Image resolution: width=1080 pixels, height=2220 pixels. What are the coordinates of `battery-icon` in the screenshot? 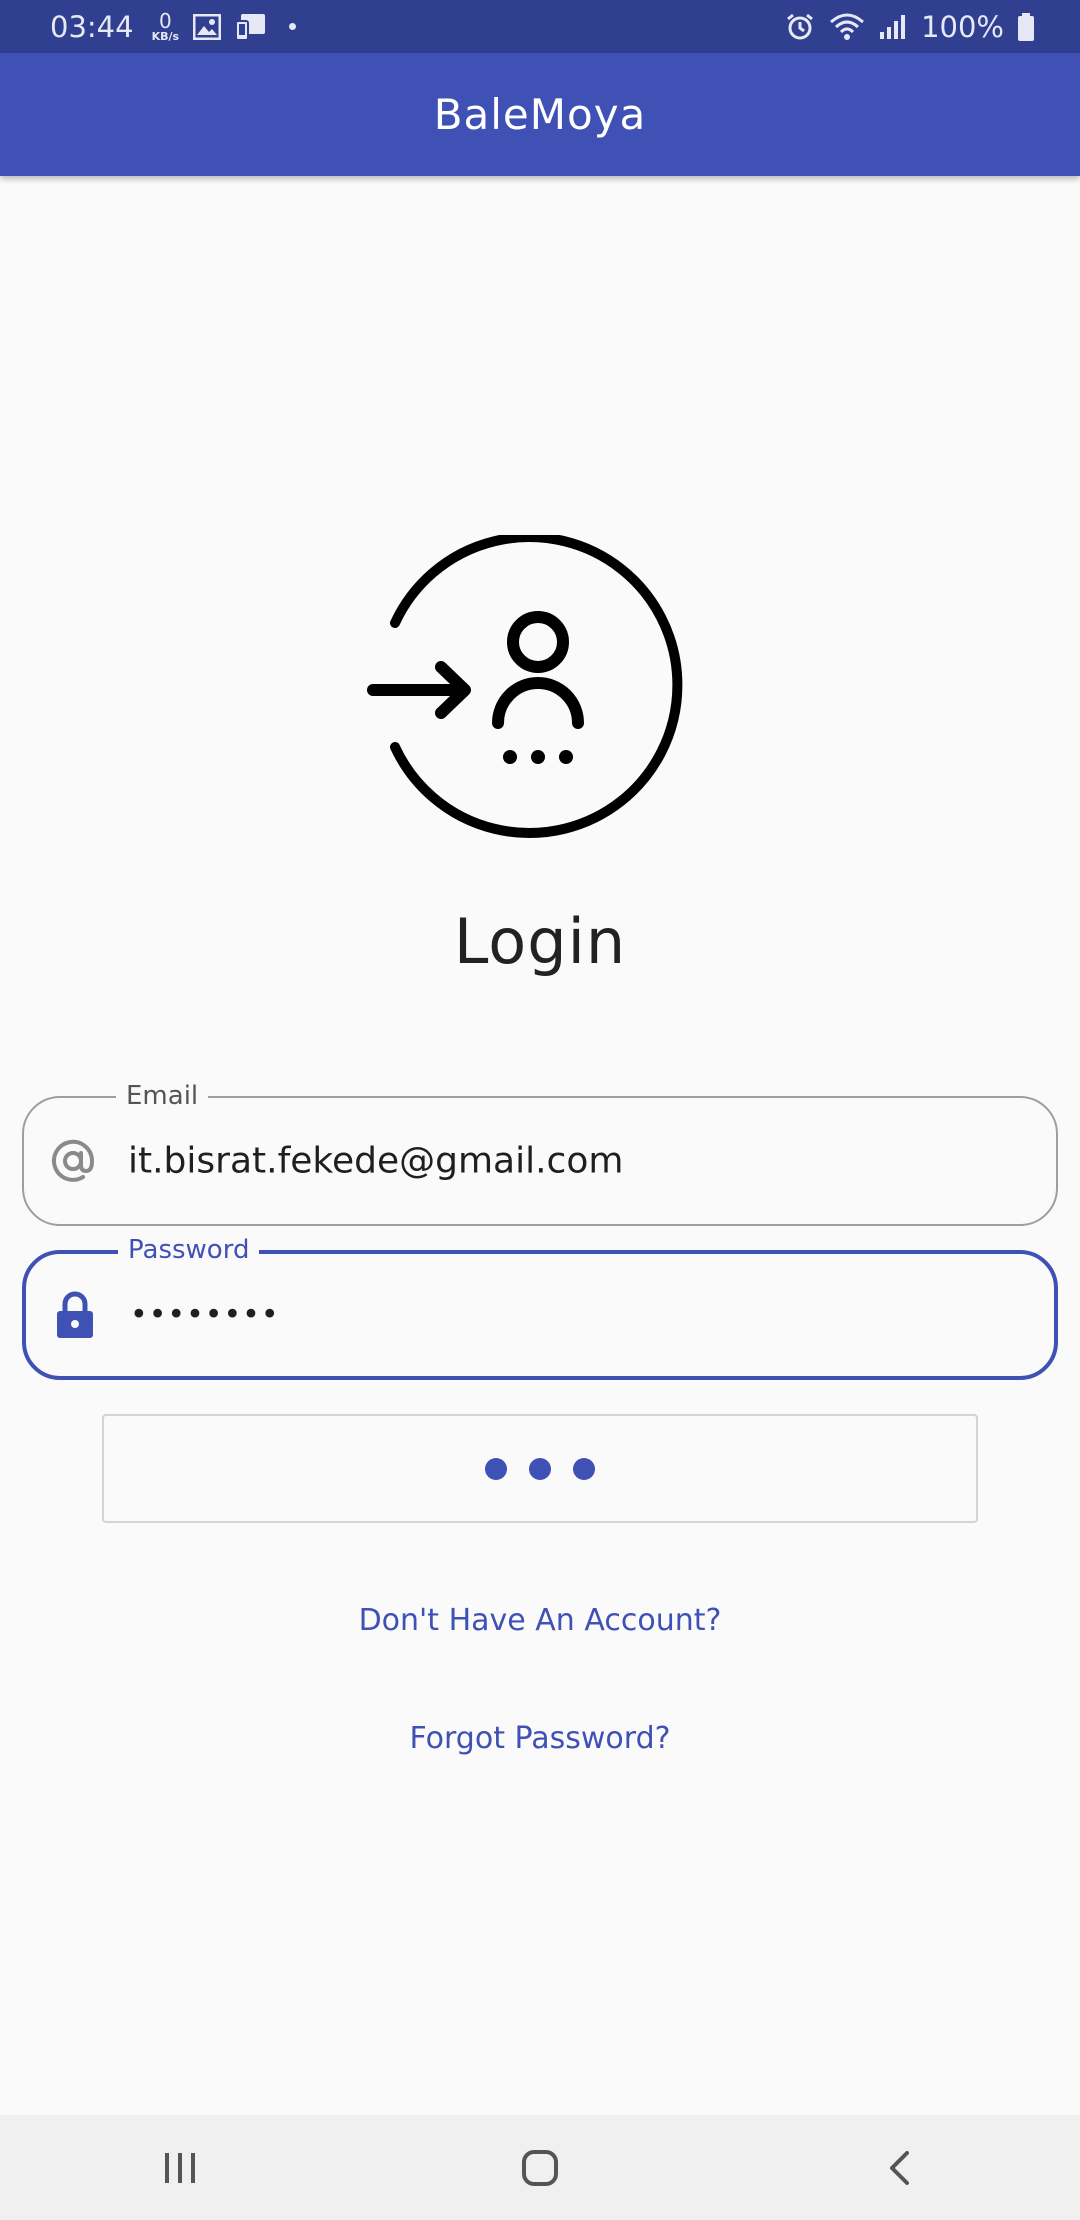 It's located at (1026, 26).